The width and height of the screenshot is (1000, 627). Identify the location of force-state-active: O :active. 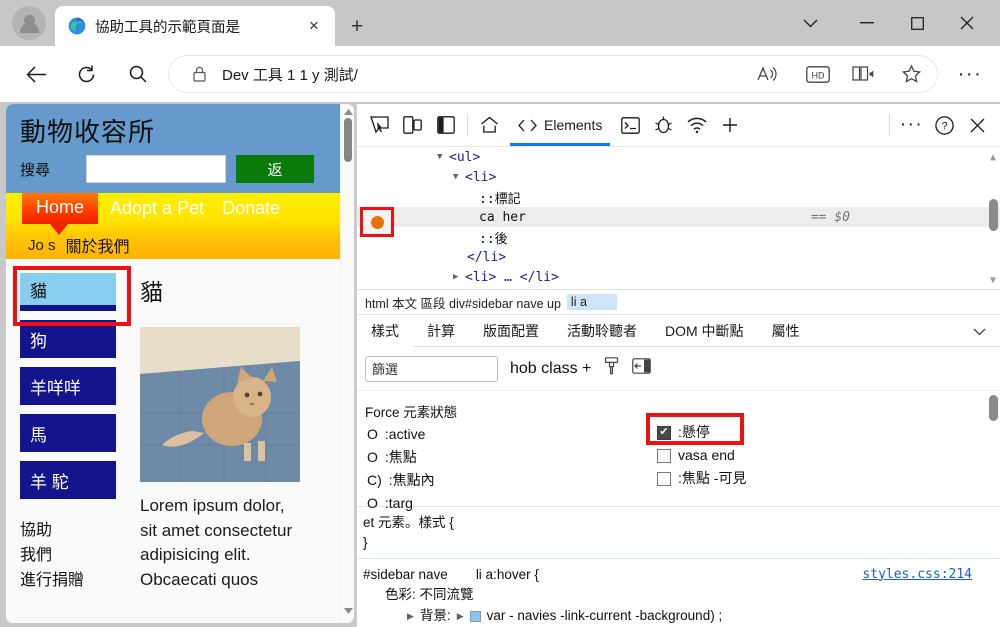
(401, 434).